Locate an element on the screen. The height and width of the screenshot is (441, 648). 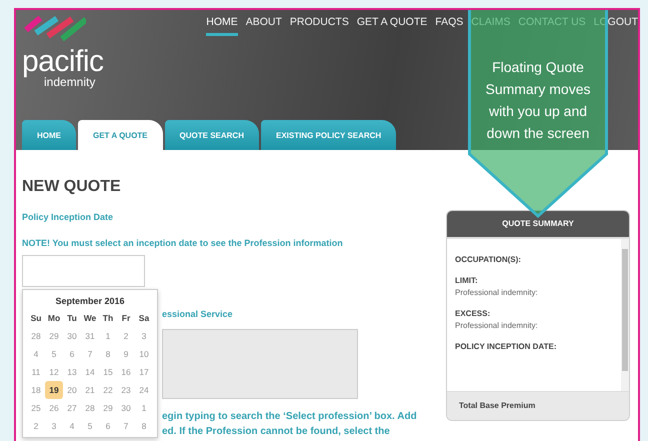
note-text: NOTE! You must select an inception date to see the Profession information is located at coordinates (183, 243).